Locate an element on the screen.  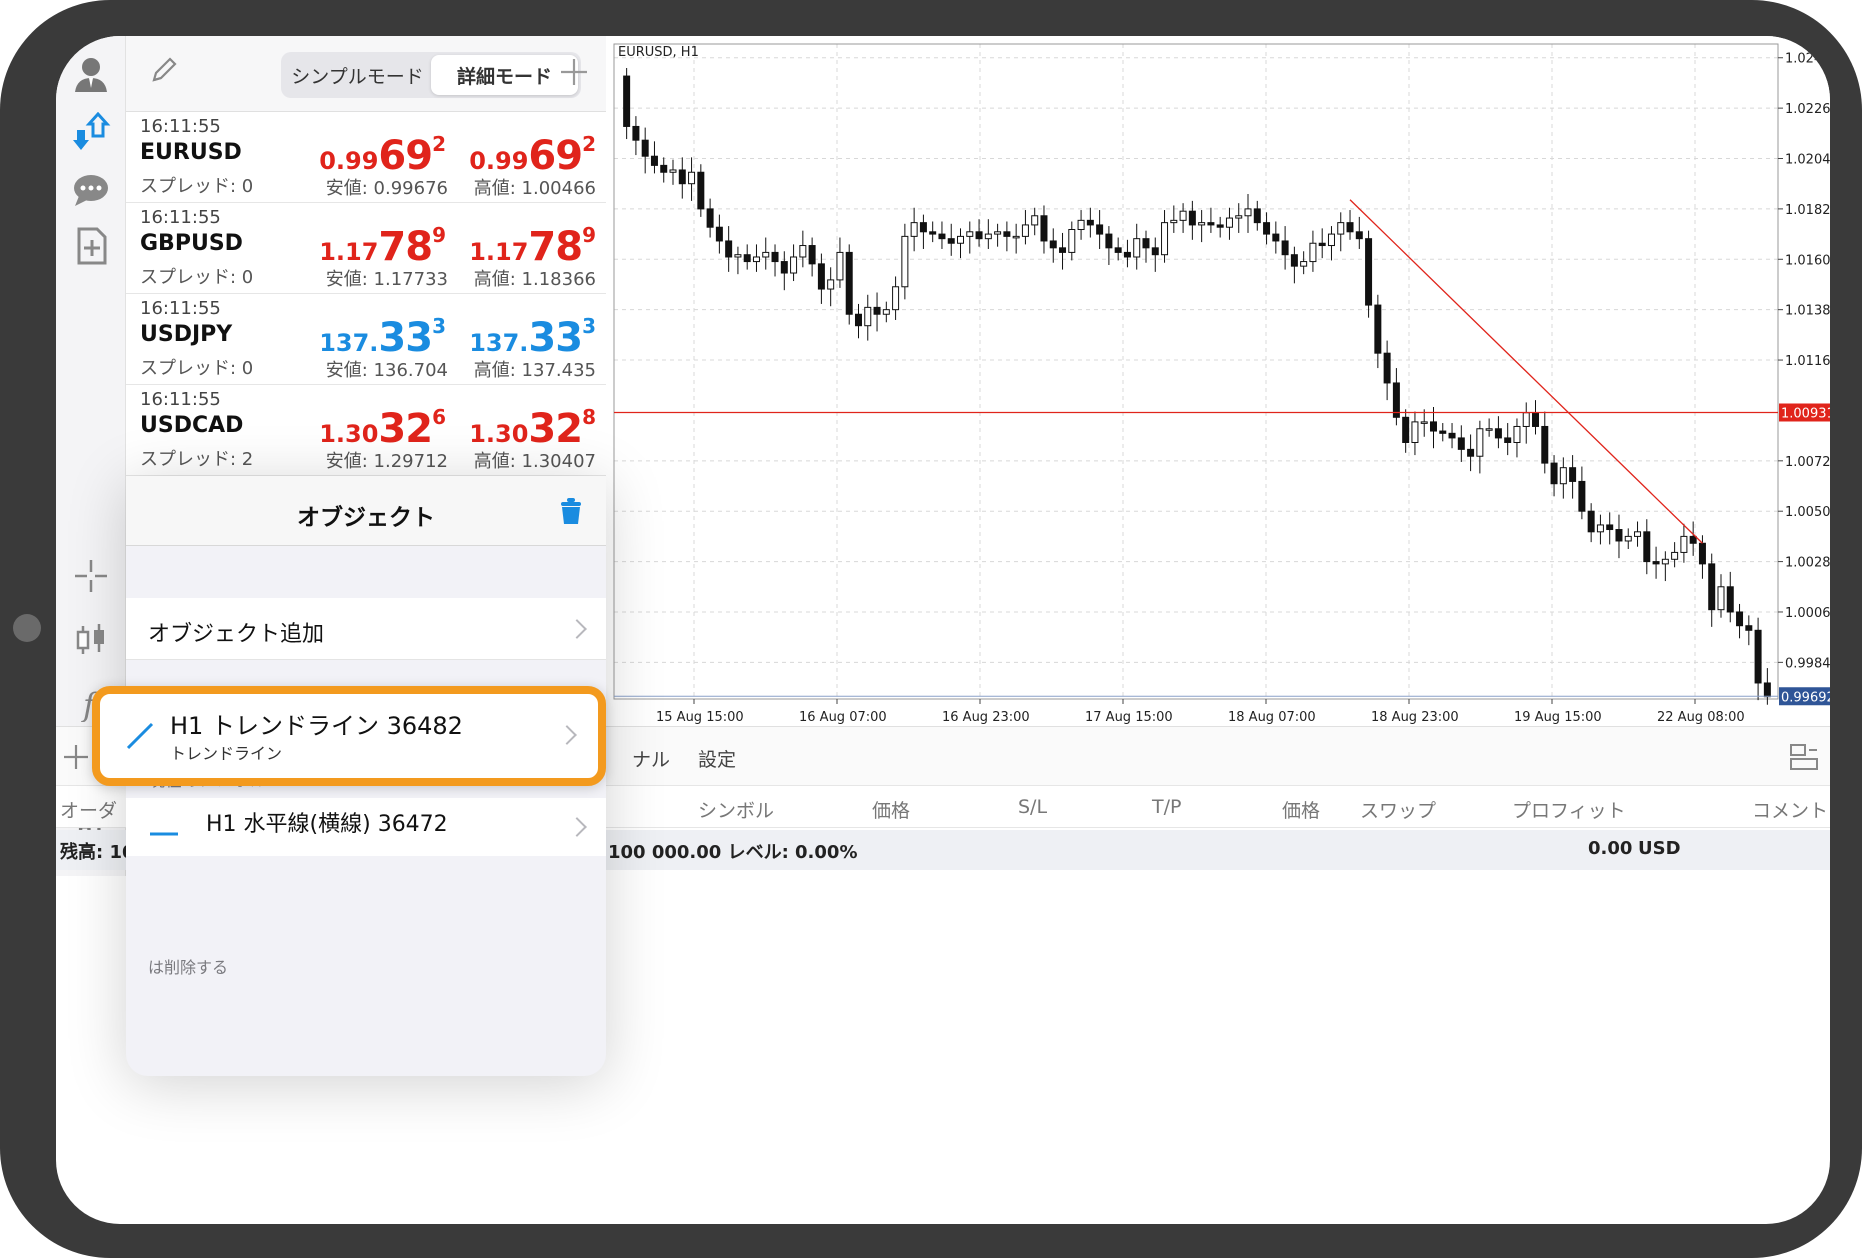
chart-title: EURUSD, H1 is located at coordinates (658, 52).